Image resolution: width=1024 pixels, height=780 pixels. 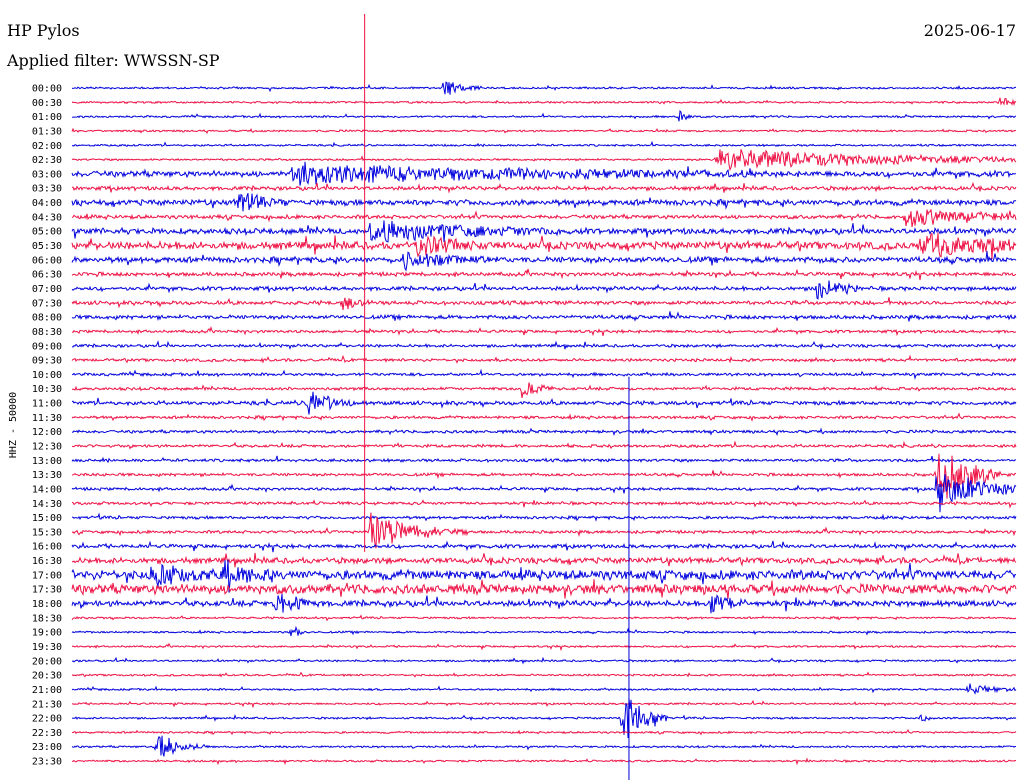 What do you see at coordinates (47, 676) in the screenshot?
I see `row-time-label: 20:30` at bounding box center [47, 676].